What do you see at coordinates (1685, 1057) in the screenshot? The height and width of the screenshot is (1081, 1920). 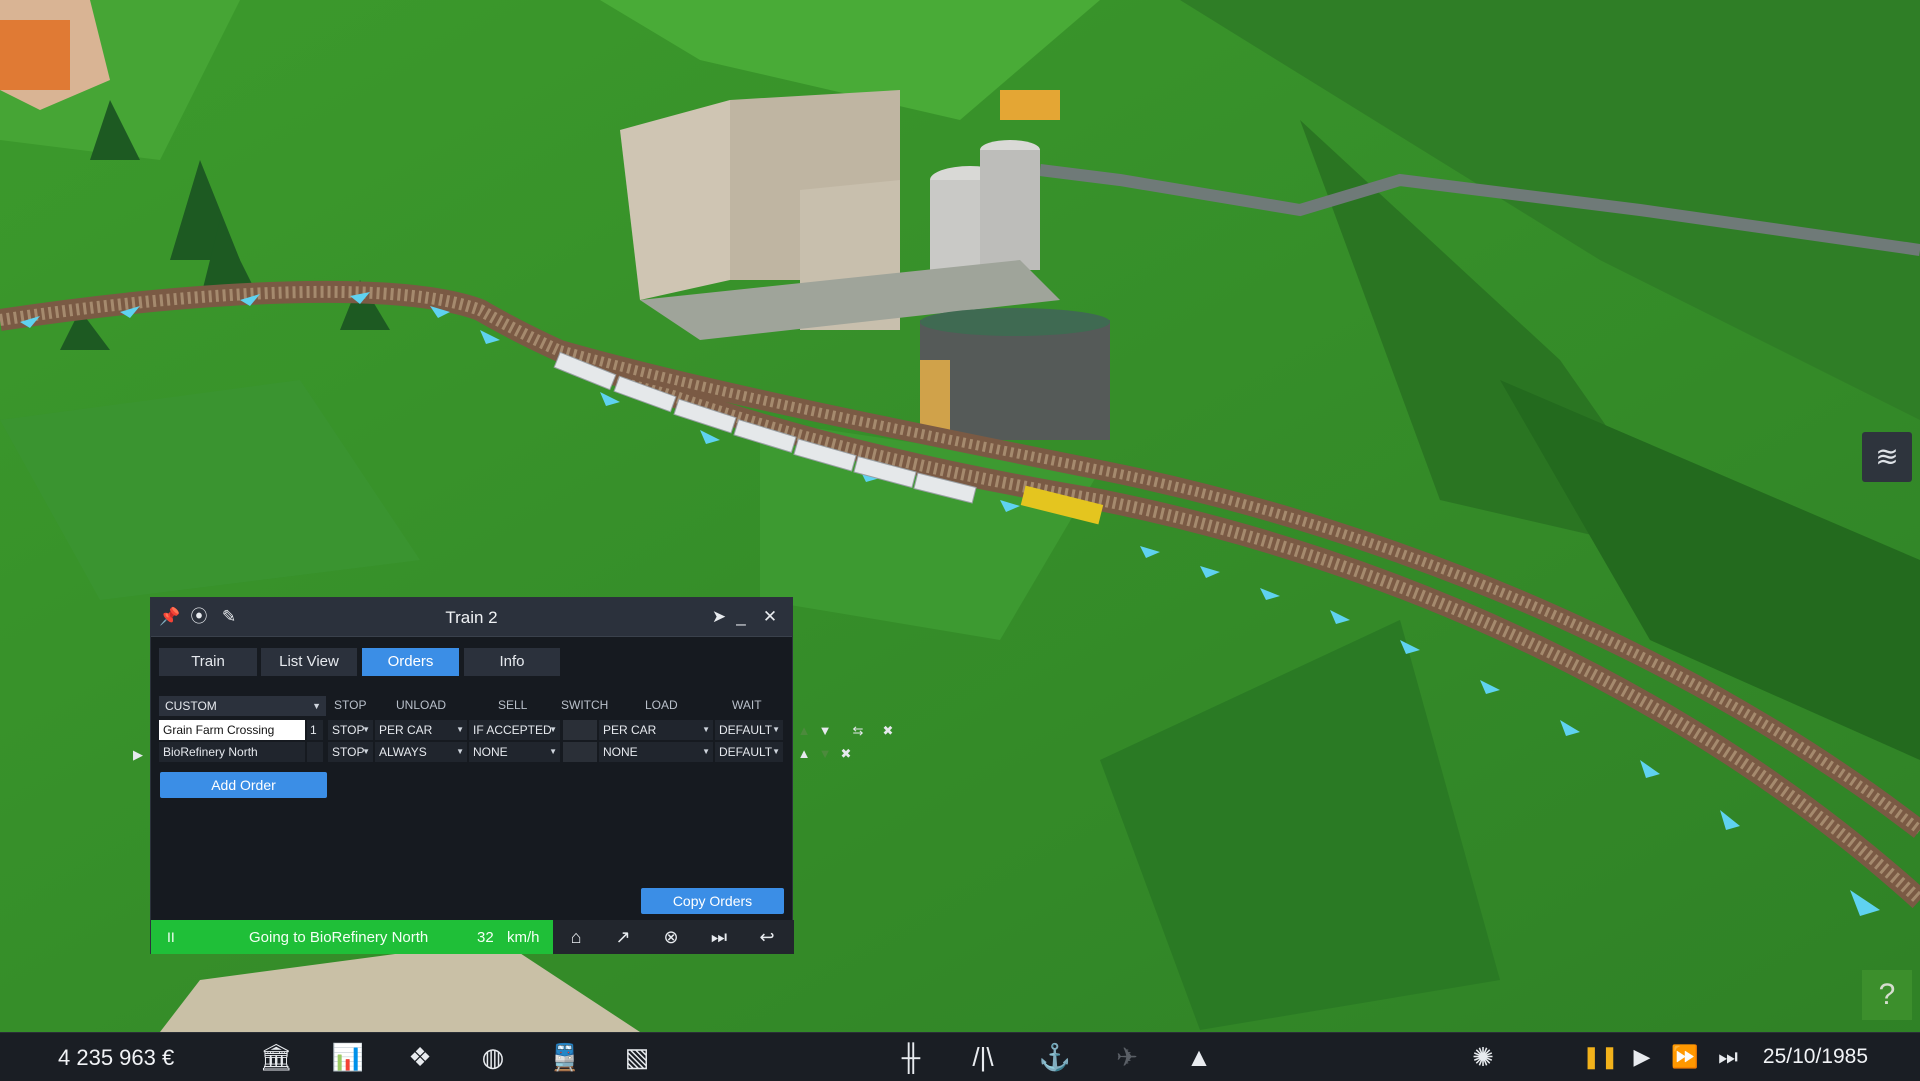 I see `fast-forward-icon: ⏩` at bounding box center [1685, 1057].